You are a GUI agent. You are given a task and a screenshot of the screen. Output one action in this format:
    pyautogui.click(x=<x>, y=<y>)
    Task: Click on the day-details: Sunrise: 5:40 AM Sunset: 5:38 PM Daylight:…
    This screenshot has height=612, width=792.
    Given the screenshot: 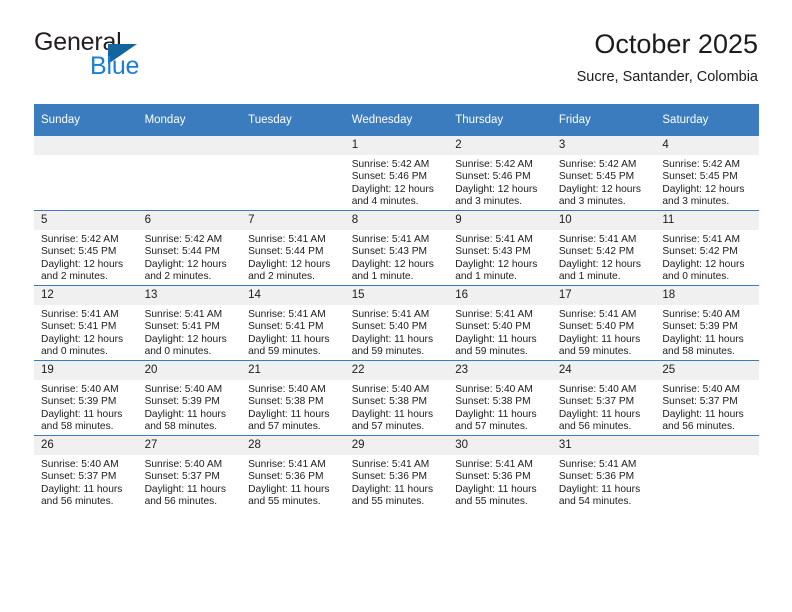 What is the action you would take?
    pyautogui.click(x=397, y=407)
    